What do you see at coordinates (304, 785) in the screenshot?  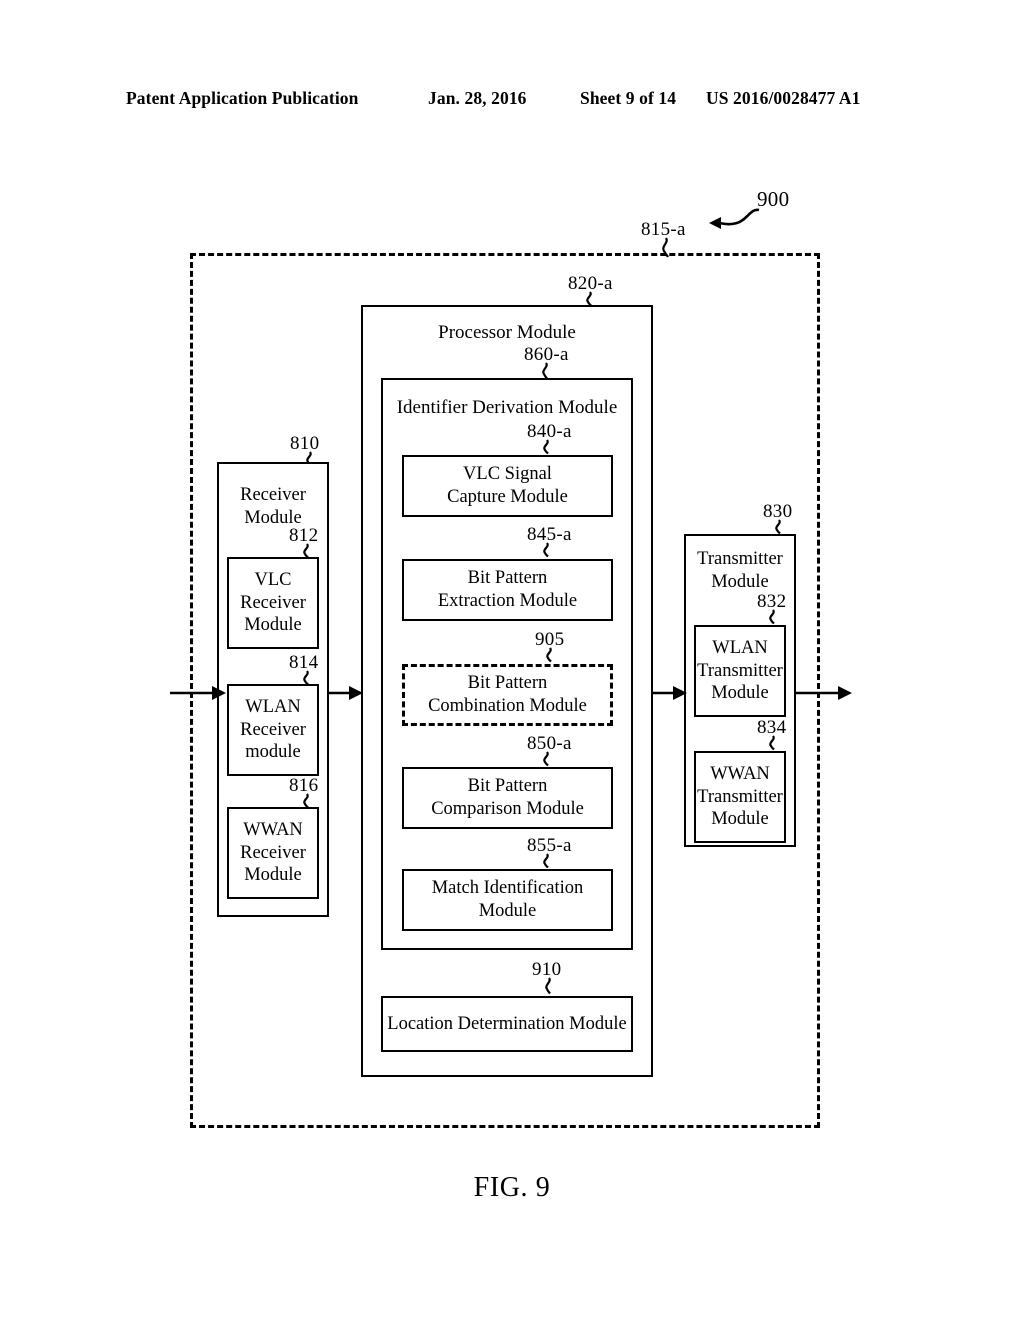 I see `ref-816: 816` at bounding box center [304, 785].